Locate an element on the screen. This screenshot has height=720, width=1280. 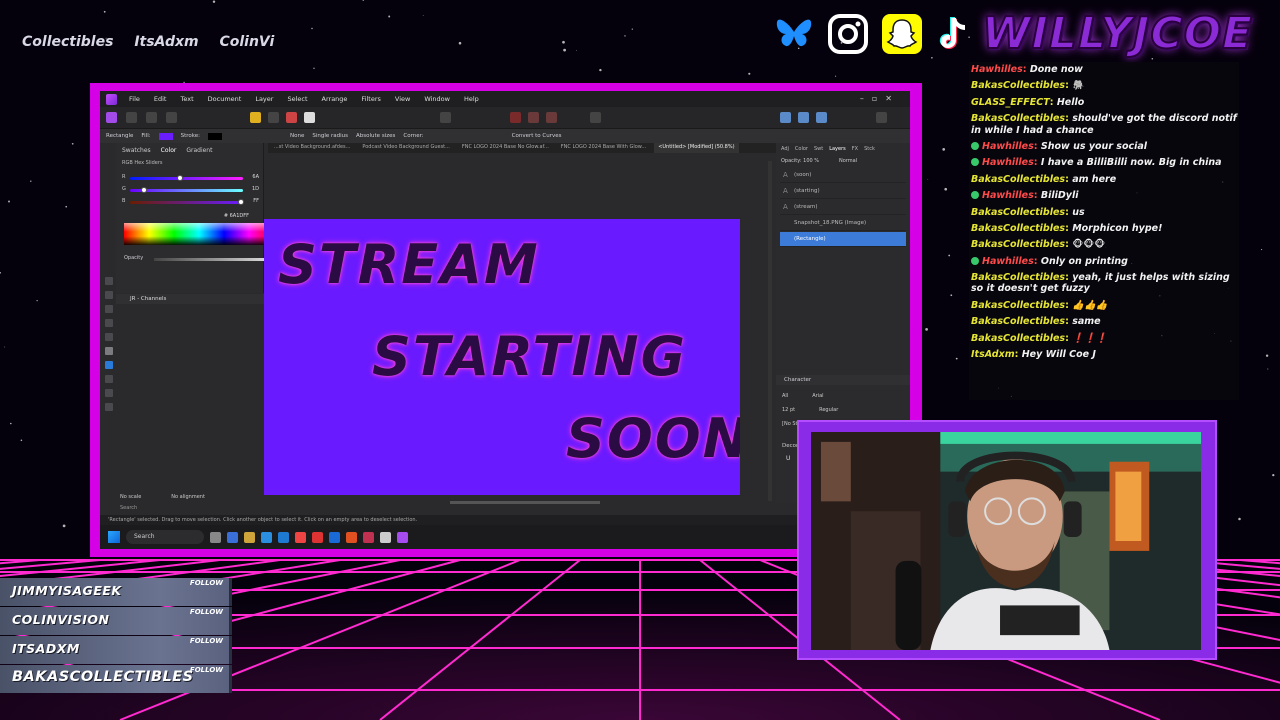
green-slider: G 1D is located at coordinates (190, 189).